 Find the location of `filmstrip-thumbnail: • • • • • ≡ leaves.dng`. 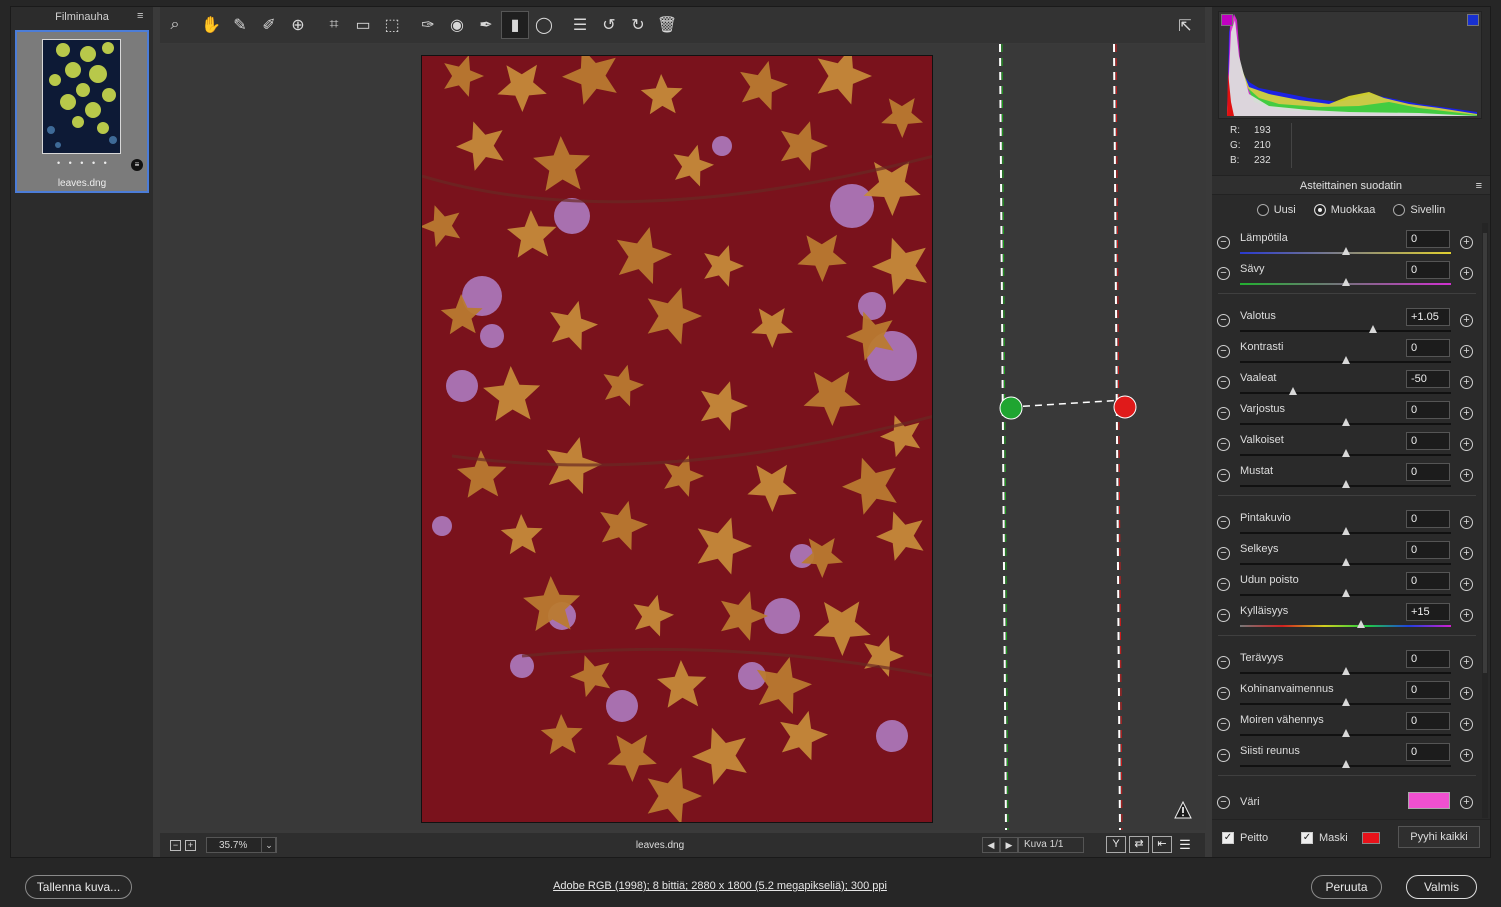

filmstrip-thumbnail: • • • • • ≡ leaves.dng is located at coordinates (82, 111).